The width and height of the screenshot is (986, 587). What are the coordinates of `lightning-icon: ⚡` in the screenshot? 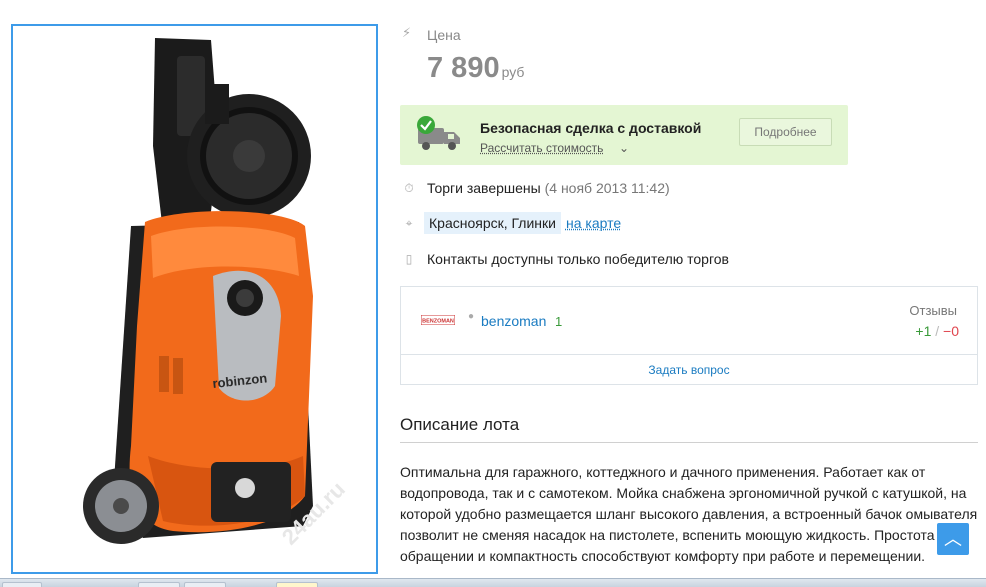 It's located at (406, 33).